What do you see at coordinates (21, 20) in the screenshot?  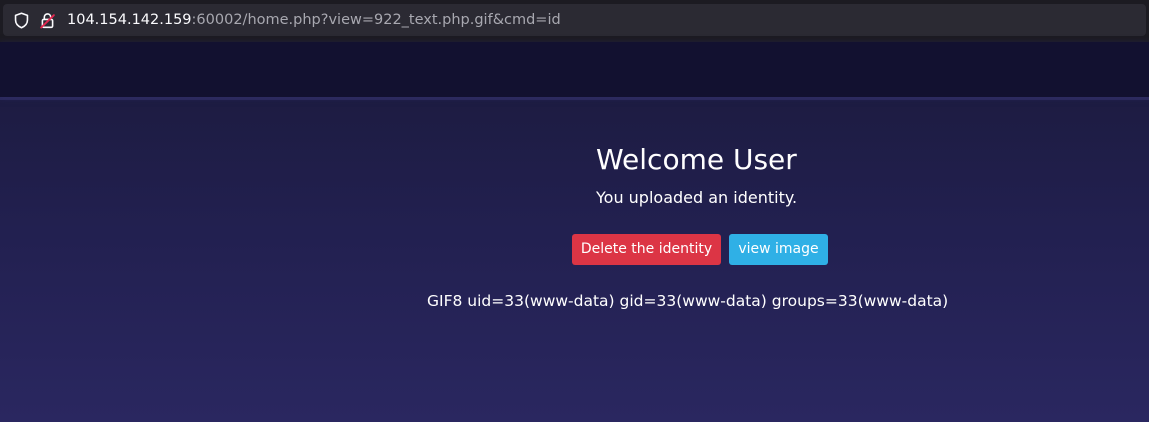 I see `shield-icon` at bounding box center [21, 20].